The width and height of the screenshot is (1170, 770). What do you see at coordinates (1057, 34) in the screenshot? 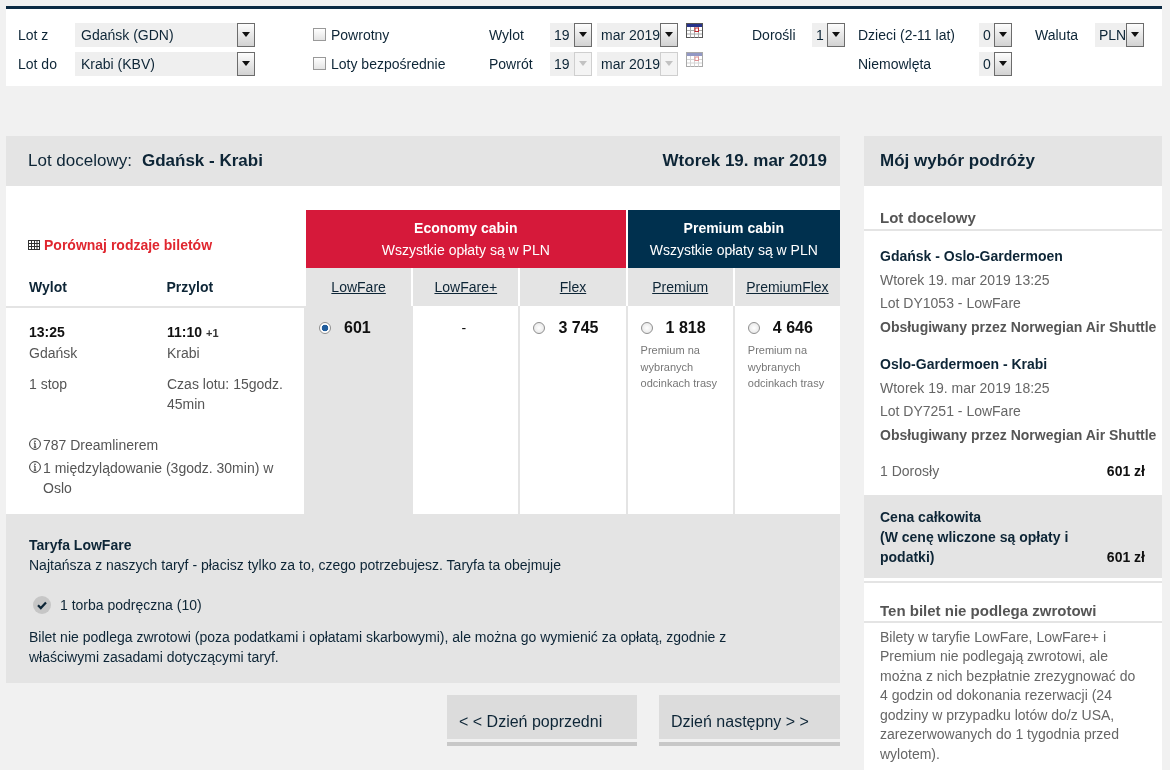
I see `field-label: Waluta` at bounding box center [1057, 34].